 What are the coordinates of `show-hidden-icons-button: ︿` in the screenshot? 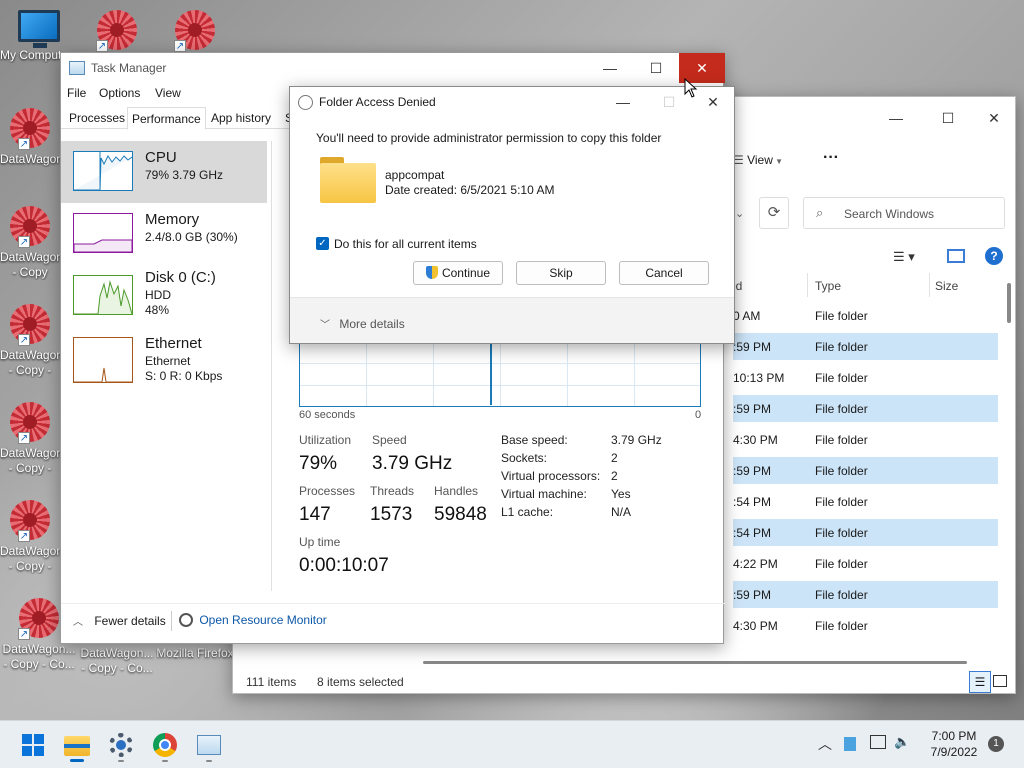 It's located at (825, 744).